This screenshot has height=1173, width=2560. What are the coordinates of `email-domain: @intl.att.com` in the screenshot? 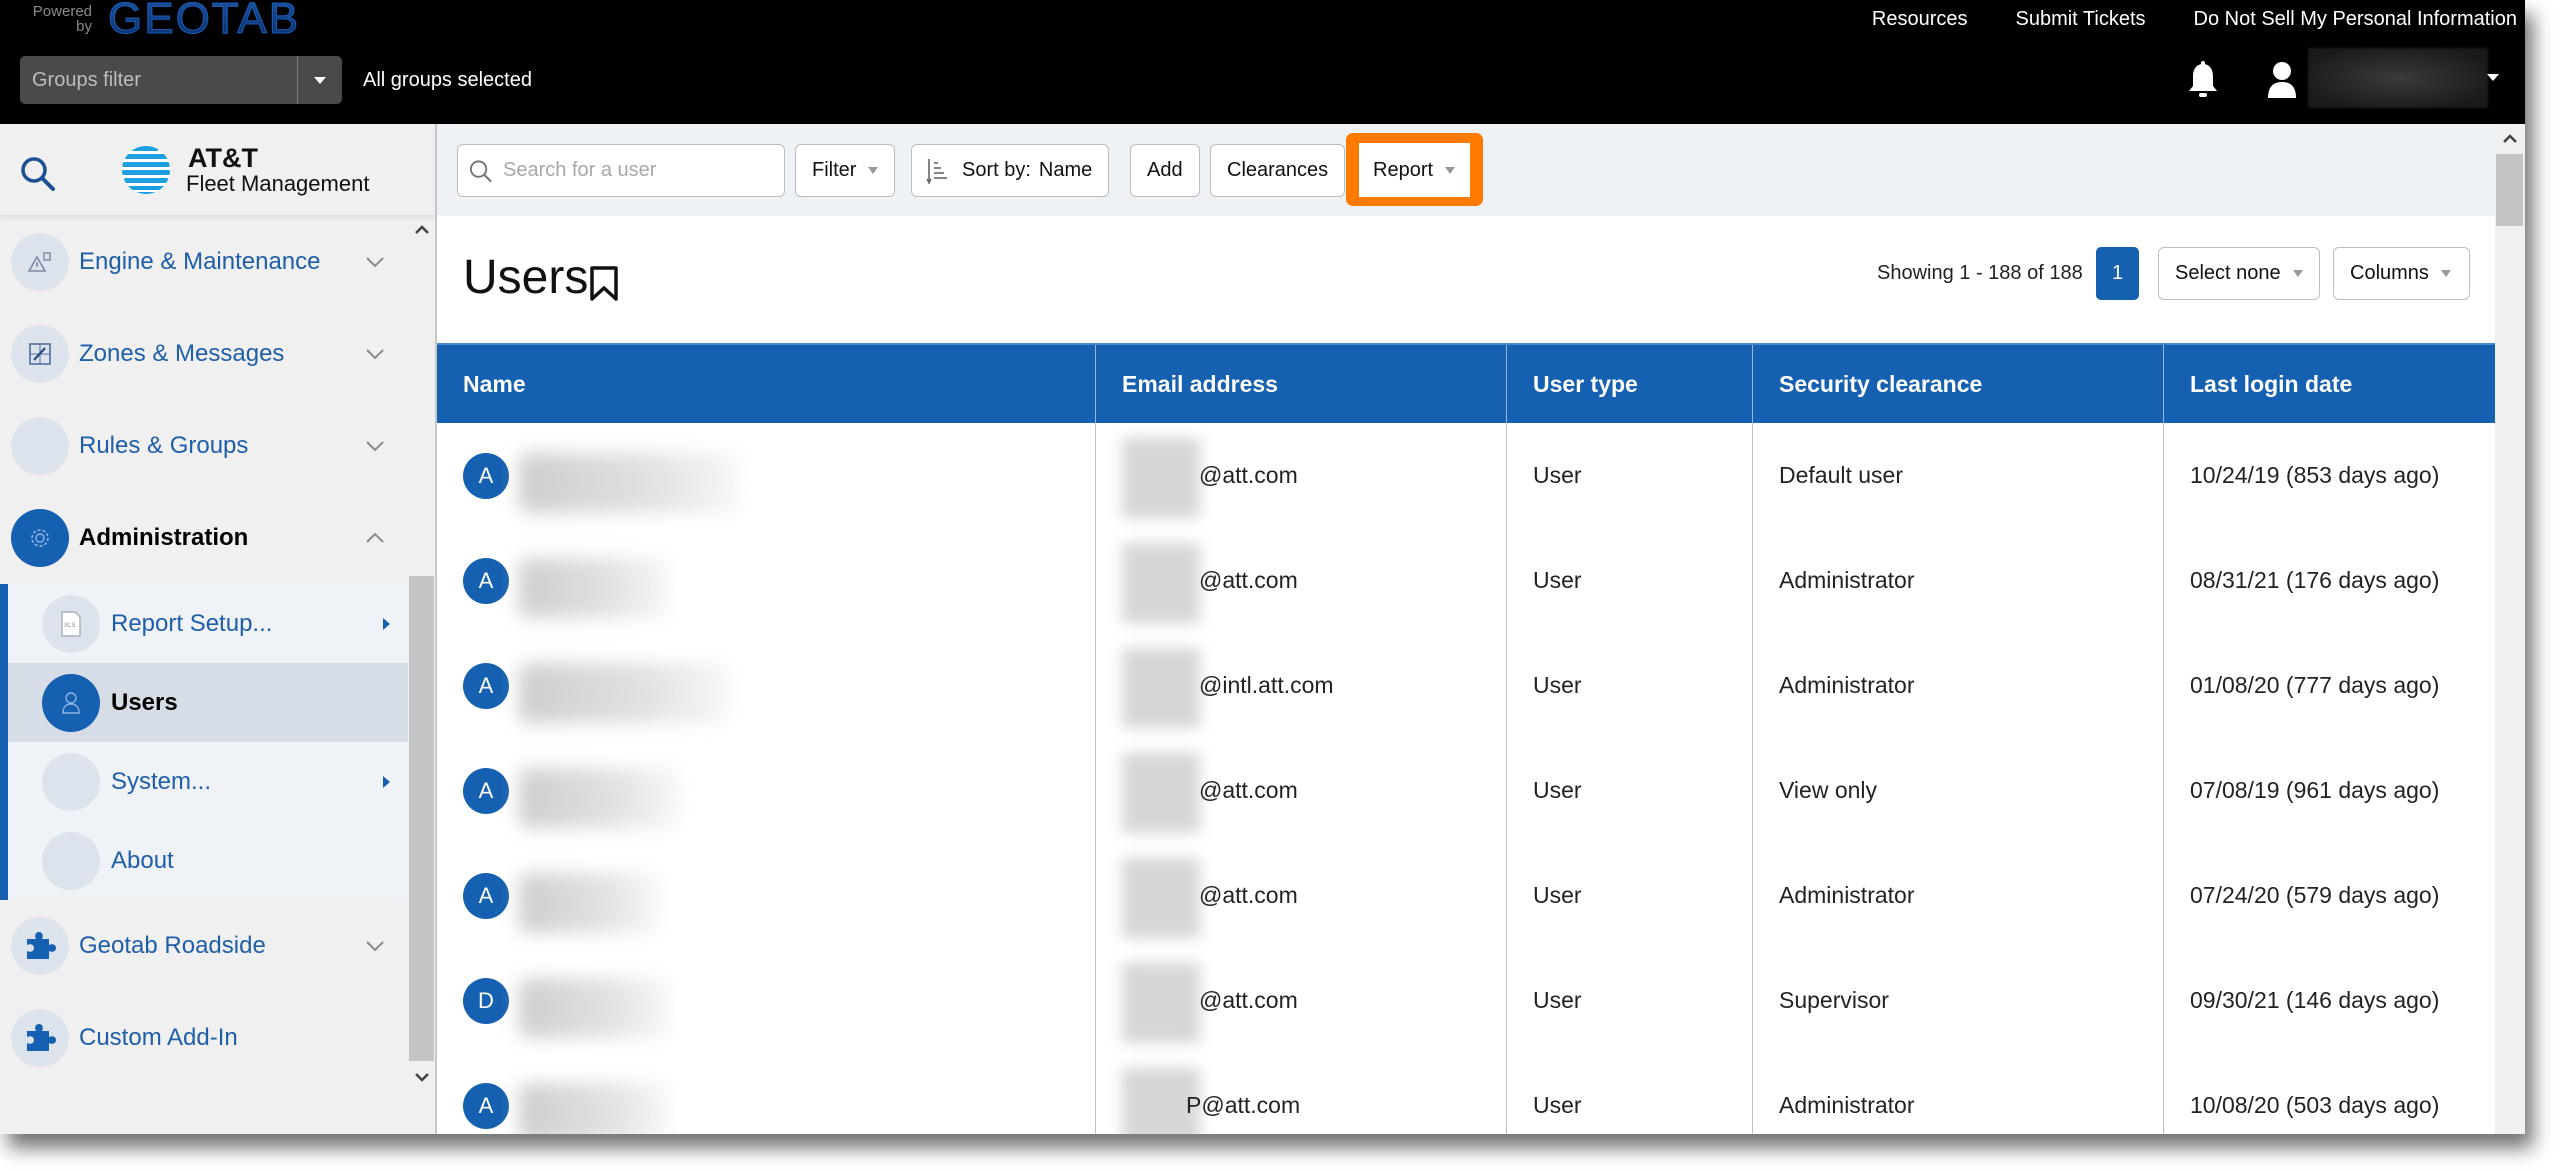 It's located at (1266, 685).